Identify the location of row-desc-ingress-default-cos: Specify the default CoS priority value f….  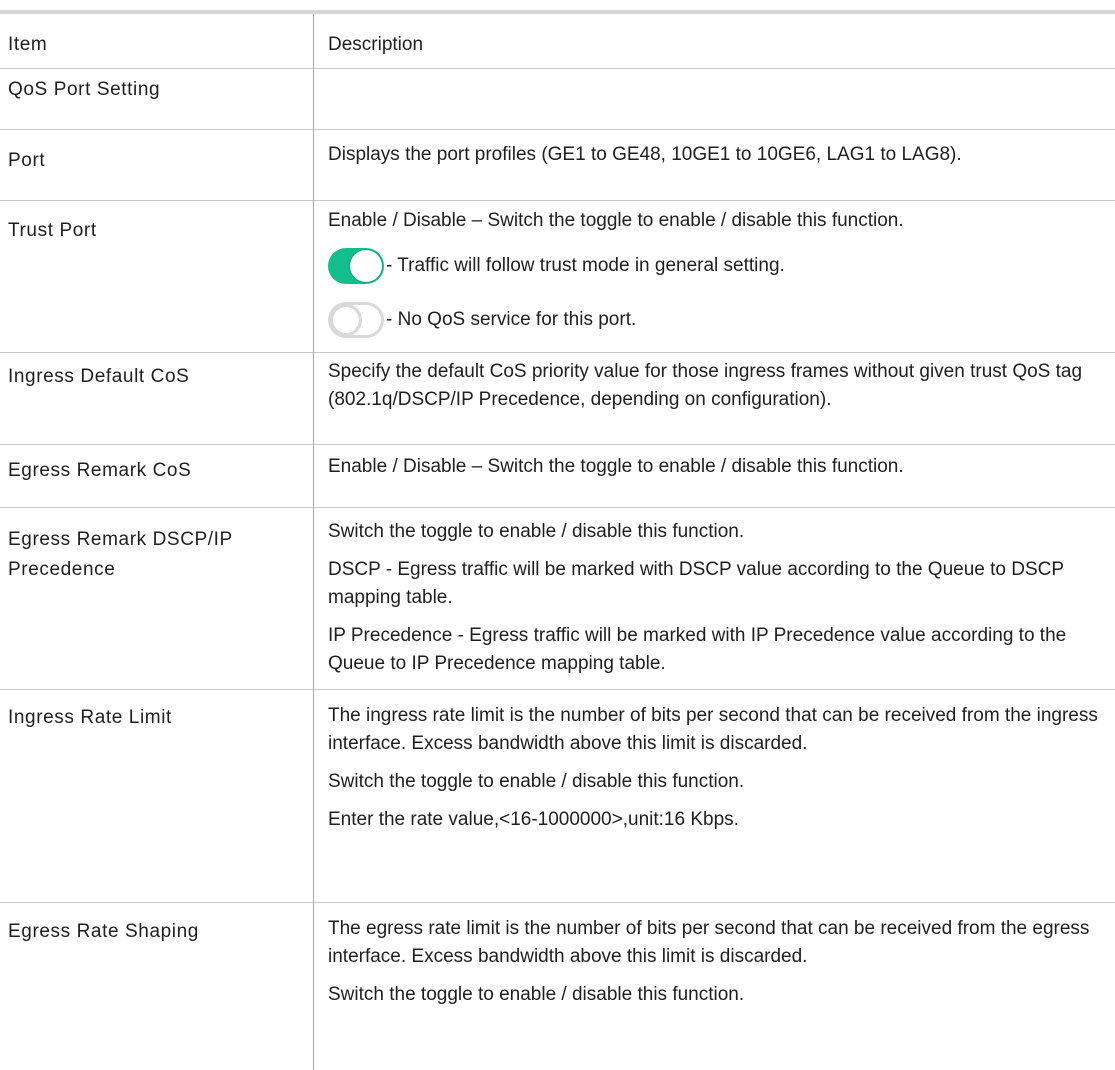
(718, 386).